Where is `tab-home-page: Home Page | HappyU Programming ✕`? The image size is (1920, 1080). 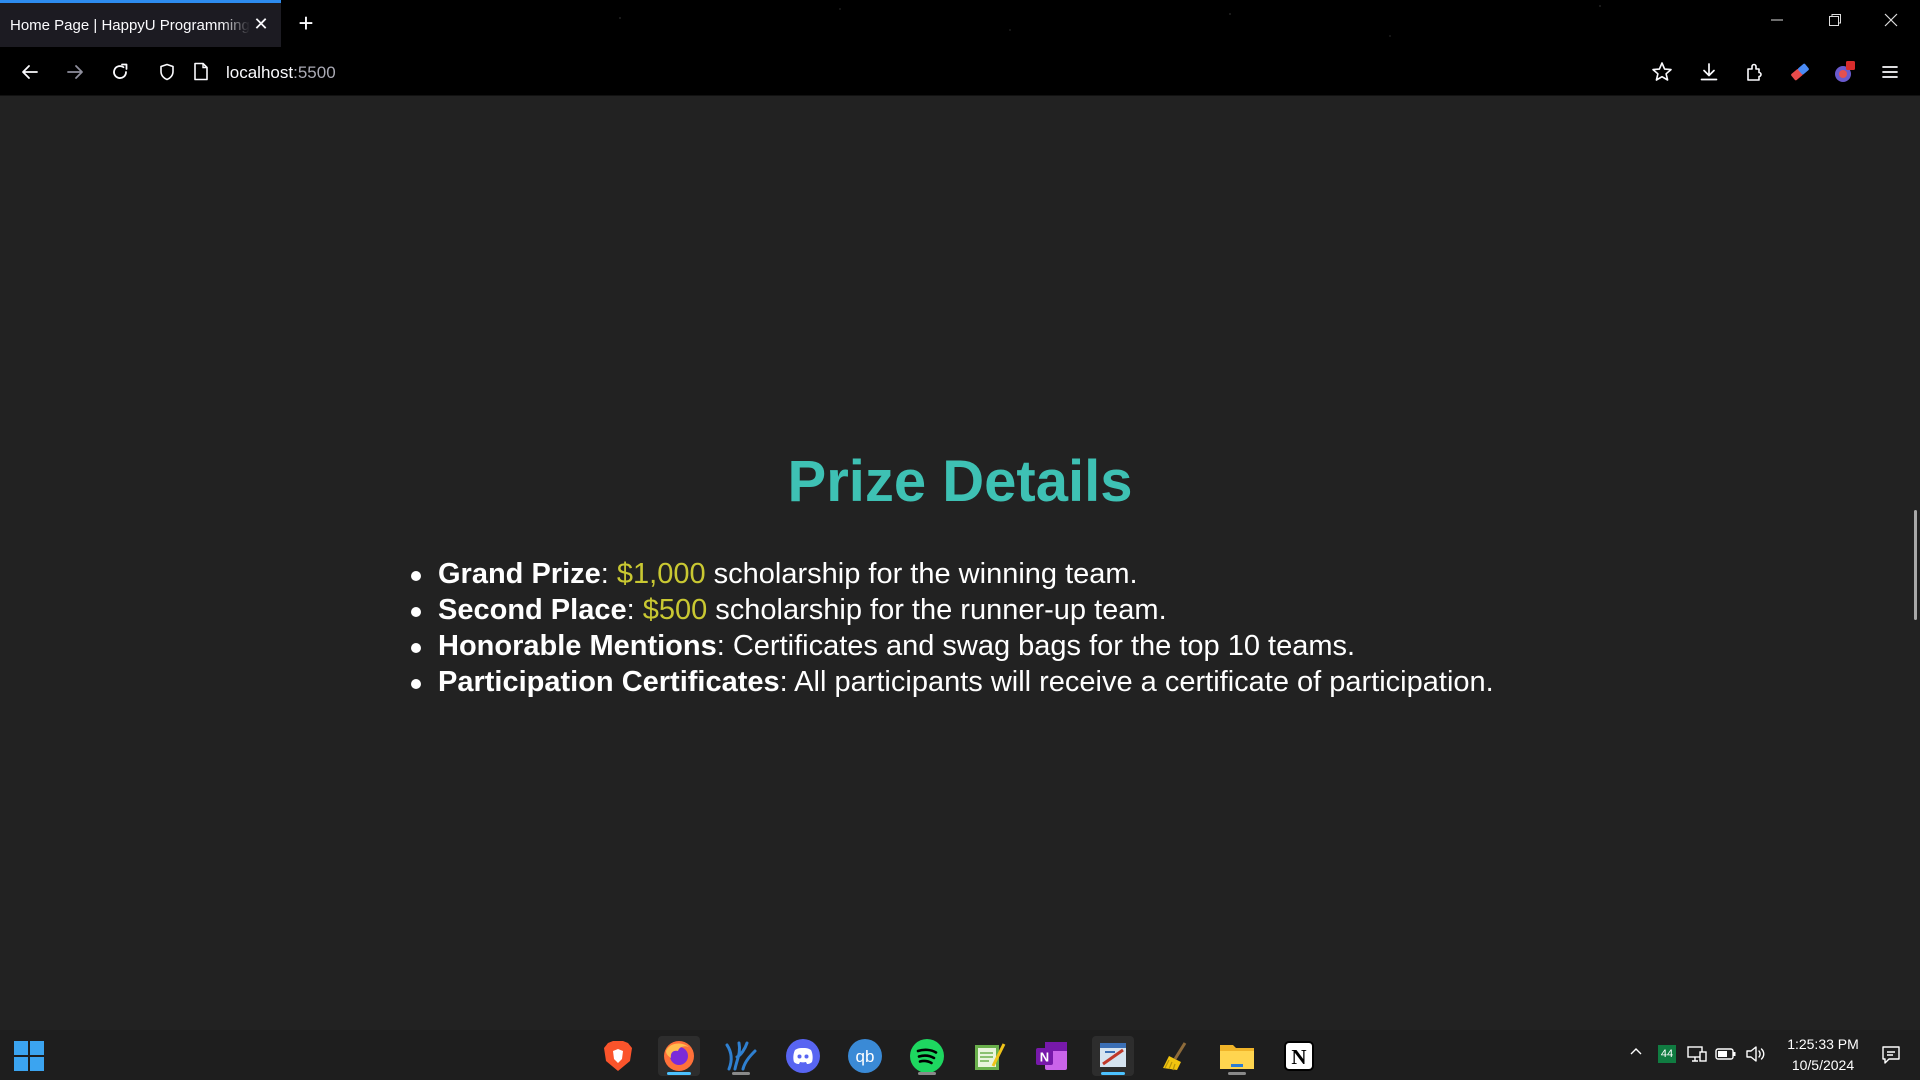 tab-home-page: Home Page | HappyU Programming ✕ is located at coordinates (140, 23).